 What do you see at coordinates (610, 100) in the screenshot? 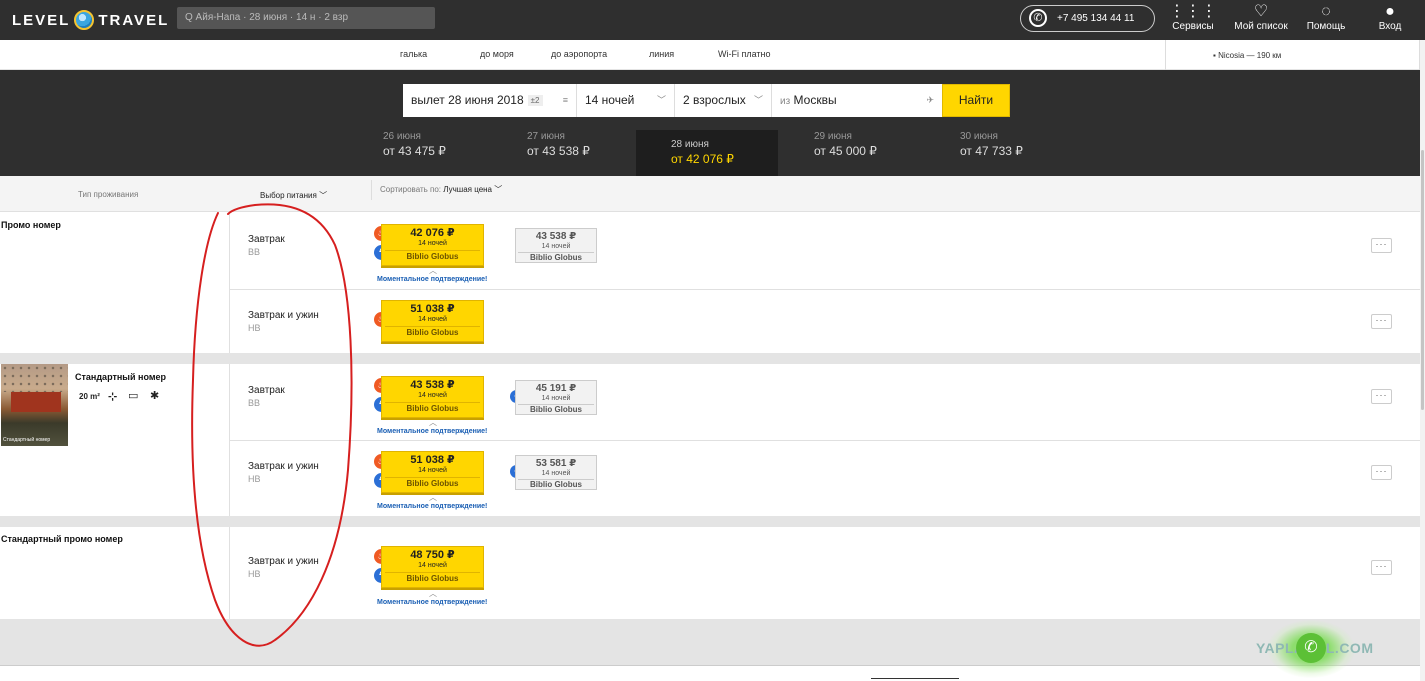
I see `nights-value: 14 ночей` at bounding box center [610, 100].